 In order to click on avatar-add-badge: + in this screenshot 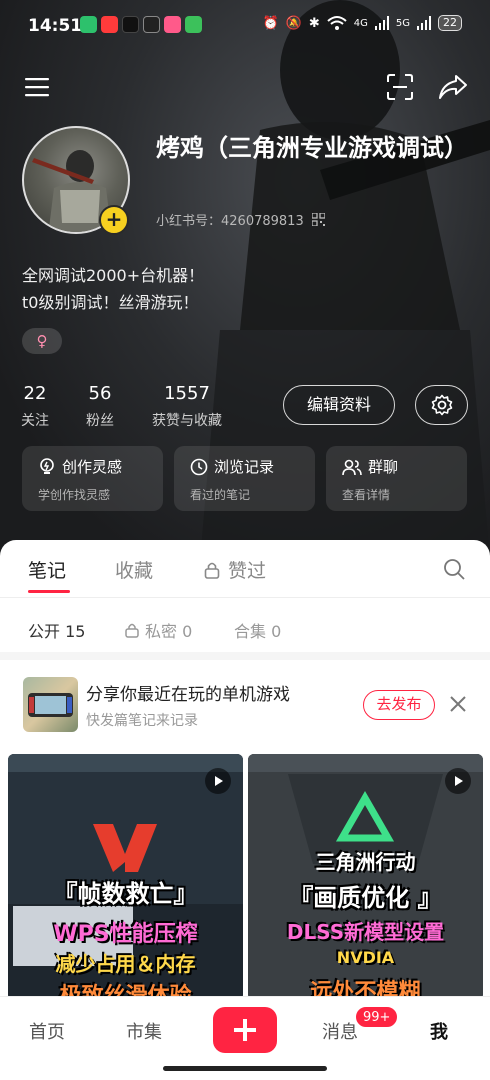, I will do `click(114, 220)`.